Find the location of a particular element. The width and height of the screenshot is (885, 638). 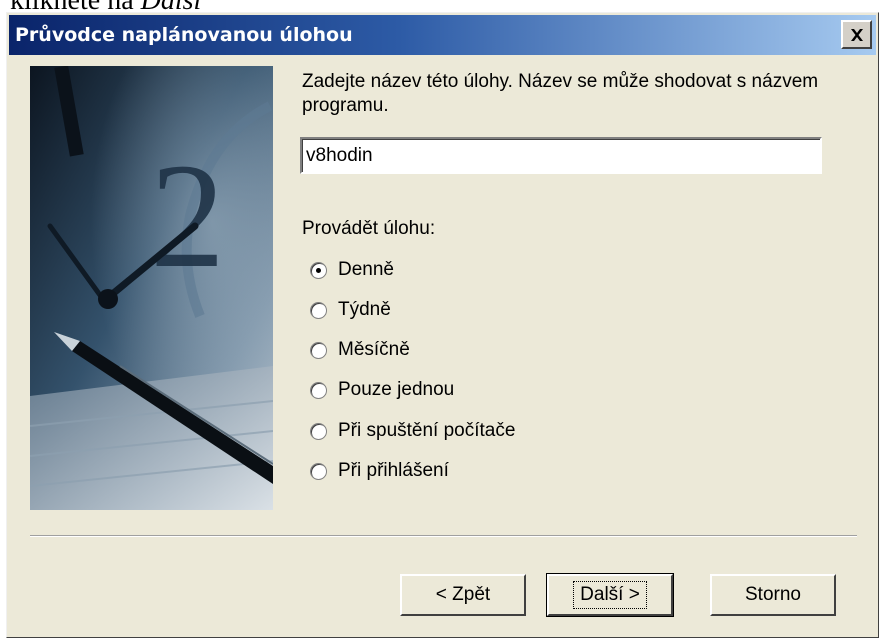

window-title: Průvodce naplánovanou úlohou is located at coordinates (184, 35).